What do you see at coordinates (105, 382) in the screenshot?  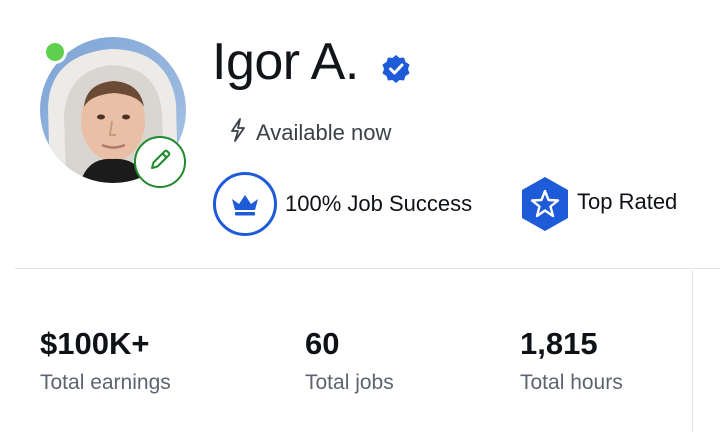 I see `stat-label: Total earnings` at bounding box center [105, 382].